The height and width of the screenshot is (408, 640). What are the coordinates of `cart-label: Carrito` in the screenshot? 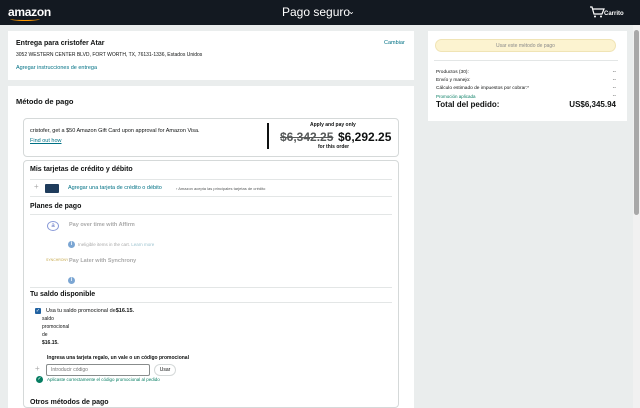 It's located at (614, 14).